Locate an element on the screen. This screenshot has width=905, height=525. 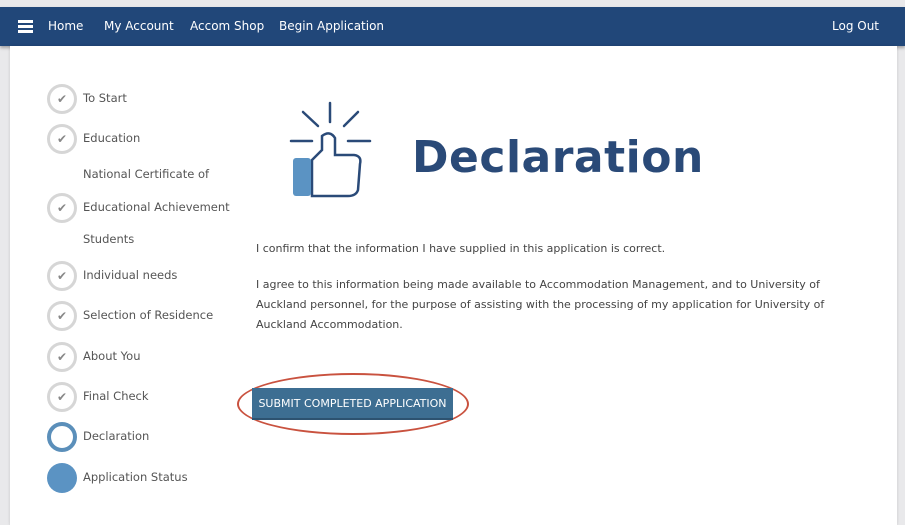
submit-application-button: SUBMIT COMPLETED APPLICATION is located at coordinates (352, 404).